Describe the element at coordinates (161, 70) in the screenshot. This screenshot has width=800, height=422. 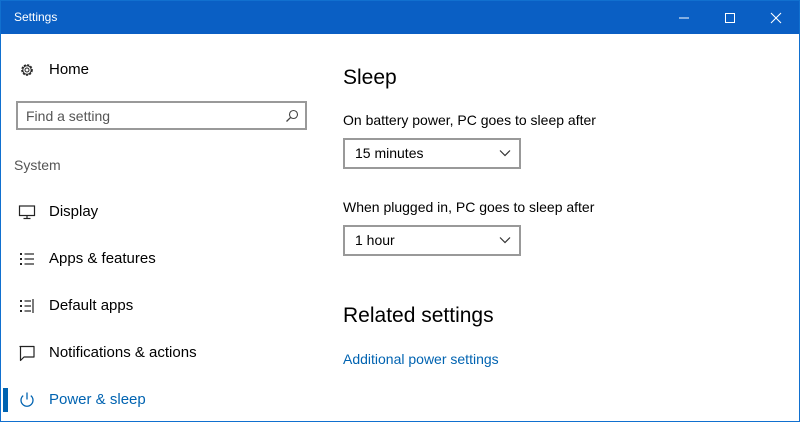
I see `nav-home: Home` at that location.